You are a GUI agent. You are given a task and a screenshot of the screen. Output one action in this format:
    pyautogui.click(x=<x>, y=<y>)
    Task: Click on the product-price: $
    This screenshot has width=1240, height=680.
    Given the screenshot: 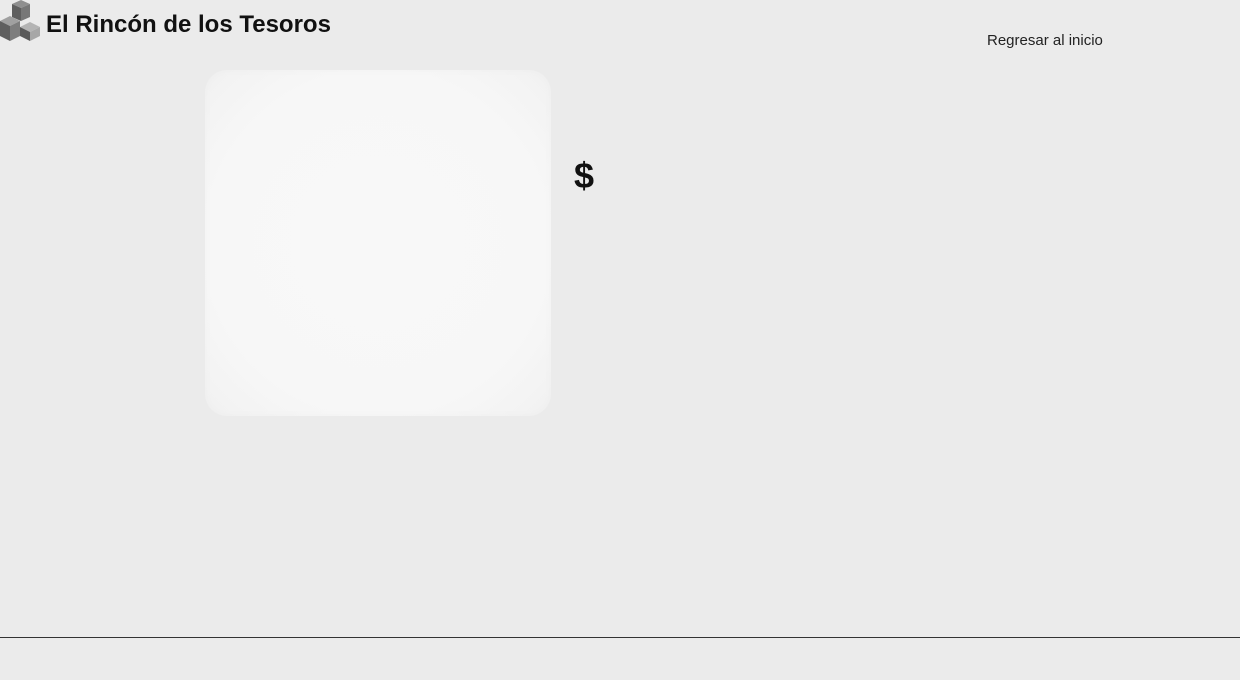 What is the action you would take?
    pyautogui.click(x=584, y=175)
    